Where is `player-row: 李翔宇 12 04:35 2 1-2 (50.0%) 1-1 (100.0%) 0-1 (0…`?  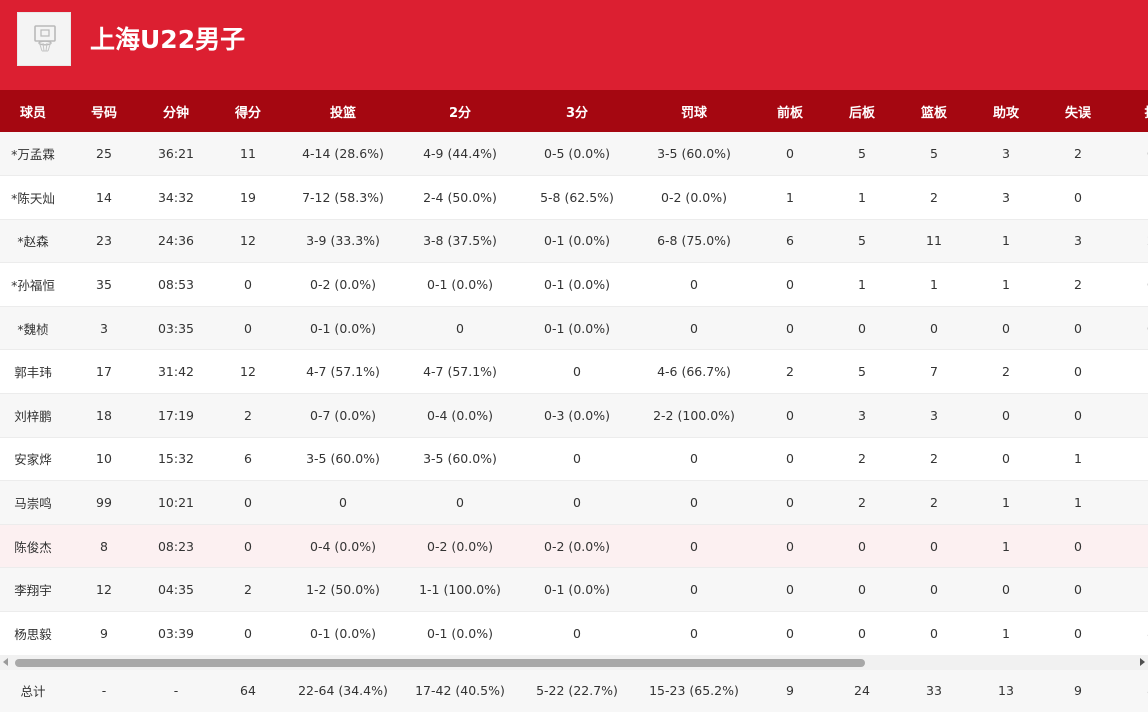
player-row: 李翔宇 12 04:35 2 1-2 (50.0%) 1-1 (100.0%) 0-1 (0… is located at coordinates (574, 590).